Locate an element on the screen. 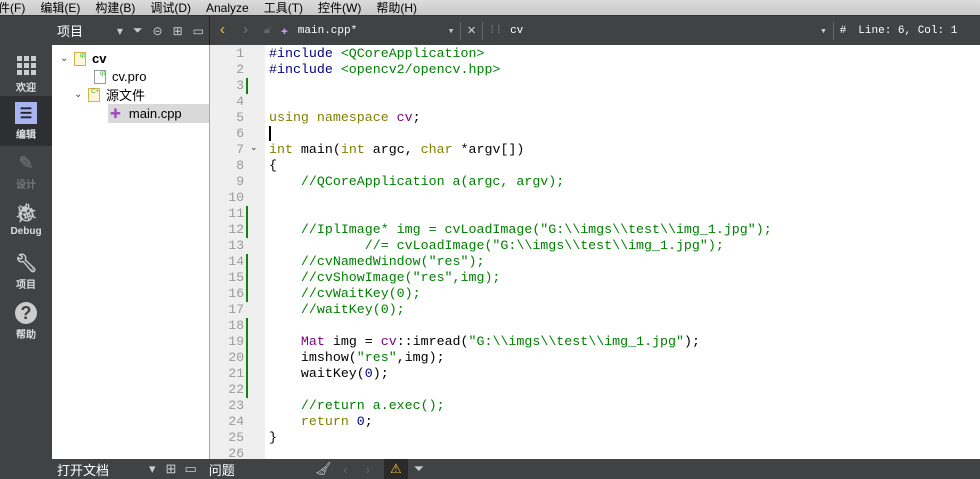  tree-item: ✚ main.cpp is located at coordinates (158, 113).